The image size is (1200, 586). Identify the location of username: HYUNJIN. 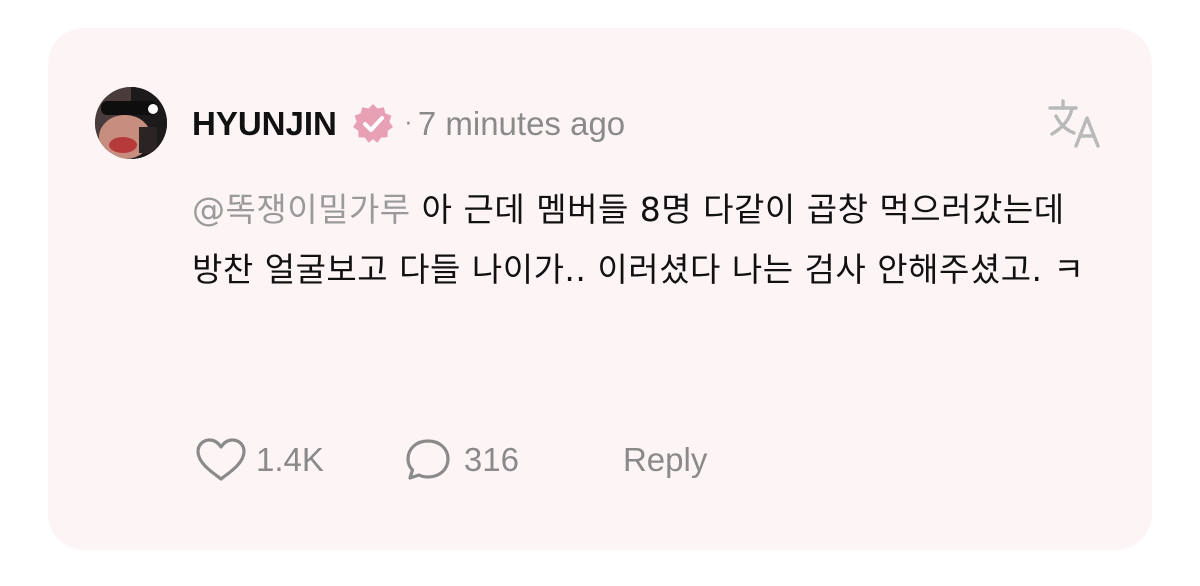
(264, 124).